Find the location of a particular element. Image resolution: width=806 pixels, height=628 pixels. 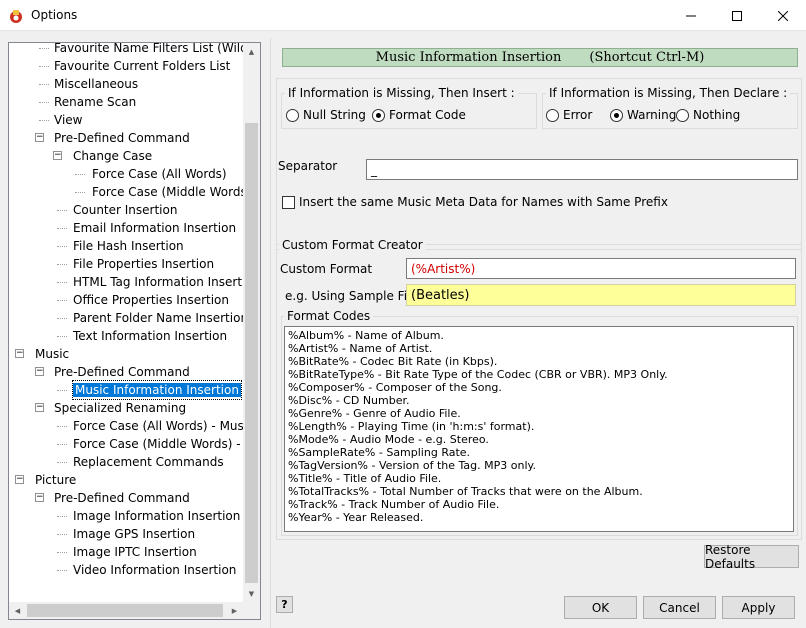

tree-item: Picture is located at coordinates (55, 480).